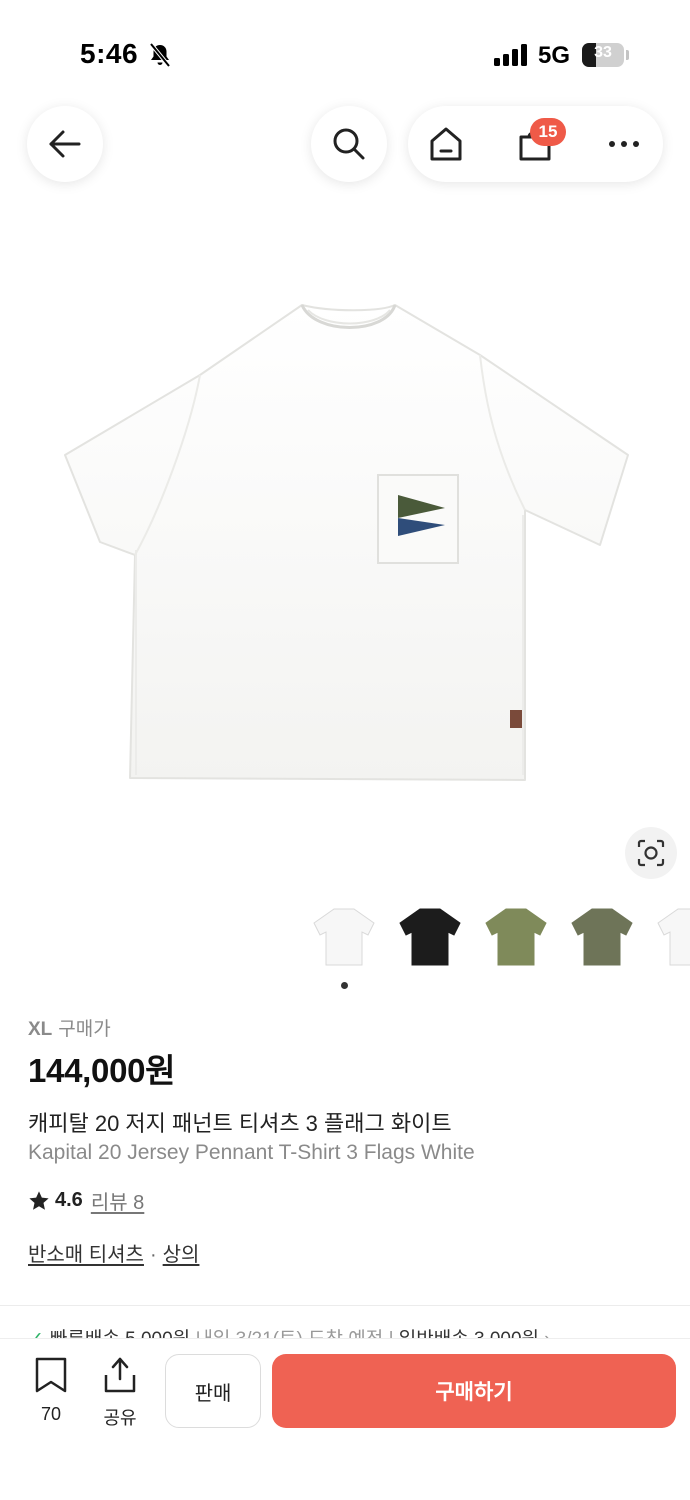  Describe the element at coordinates (548, 132) in the screenshot. I see `cart-badge: 15` at that location.